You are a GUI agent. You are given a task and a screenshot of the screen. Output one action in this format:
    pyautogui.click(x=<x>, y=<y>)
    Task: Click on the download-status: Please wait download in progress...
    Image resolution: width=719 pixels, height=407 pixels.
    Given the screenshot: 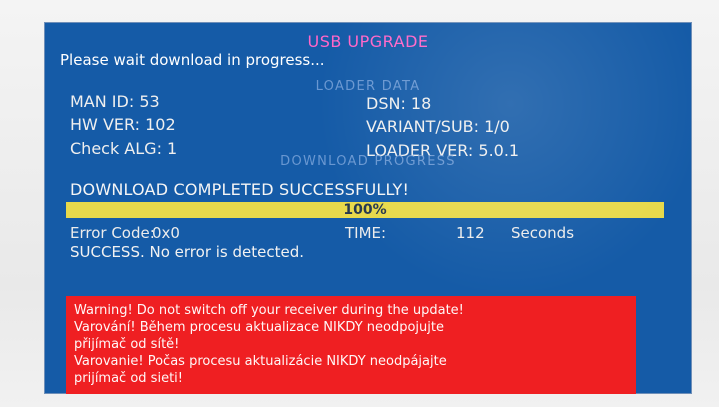 What is the action you would take?
    pyautogui.click(x=192, y=60)
    